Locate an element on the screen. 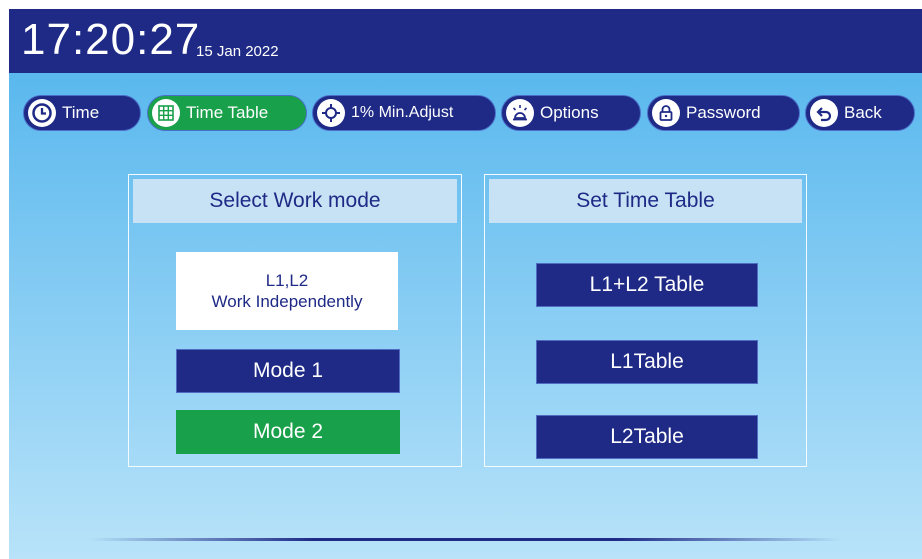  mode-2-button: Mode 2 is located at coordinates (288, 432).